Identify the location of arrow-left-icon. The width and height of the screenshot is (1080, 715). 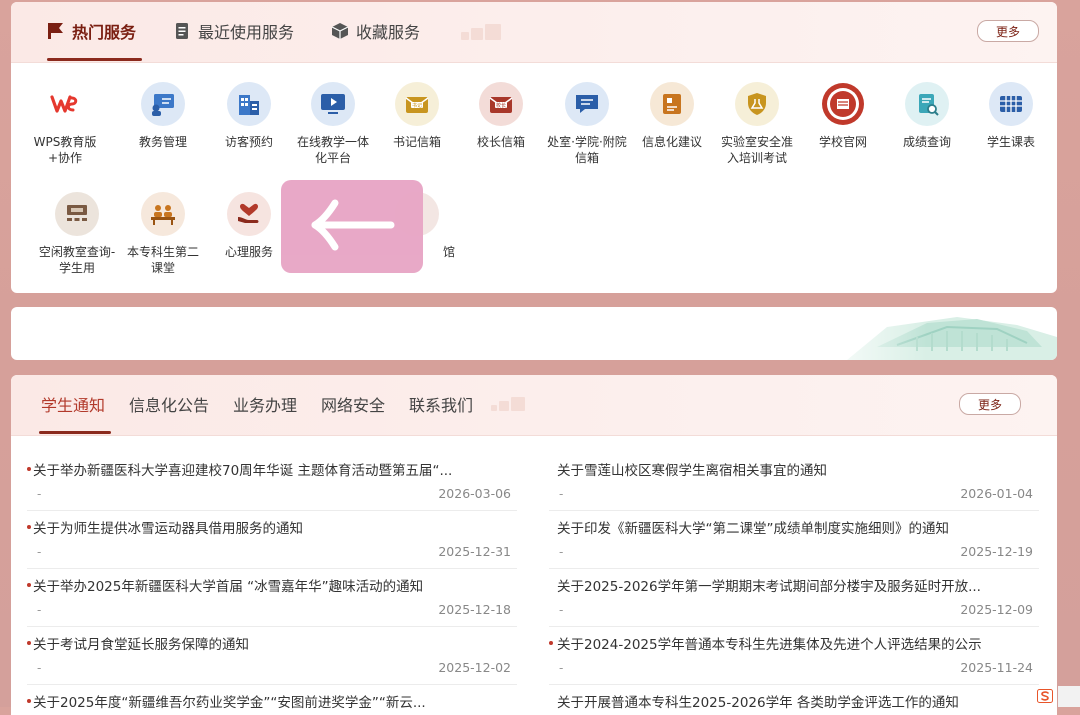
(352, 227).